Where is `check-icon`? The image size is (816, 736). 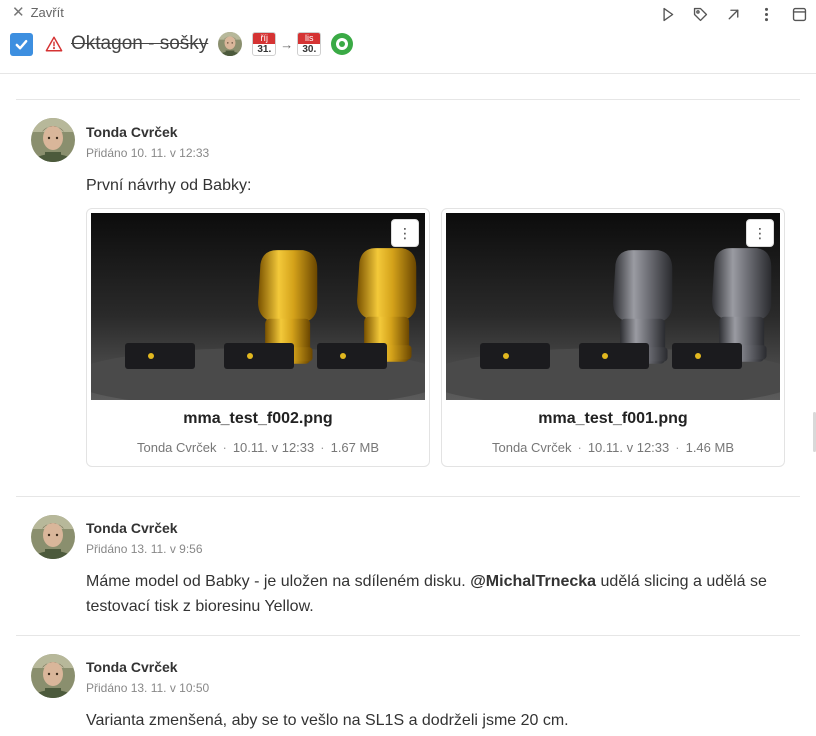
check-icon is located at coordinates (21, 44).